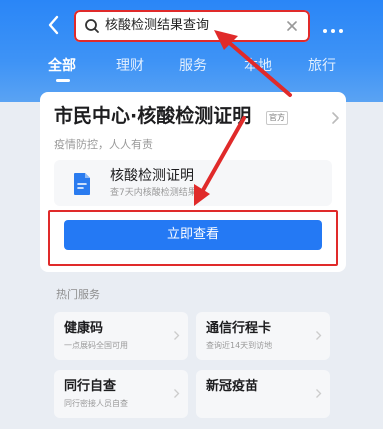  What do you see at coordinates (63, 80) in the screenshot?
I see `active-tab-indicator` at bounding box center [63, 80].